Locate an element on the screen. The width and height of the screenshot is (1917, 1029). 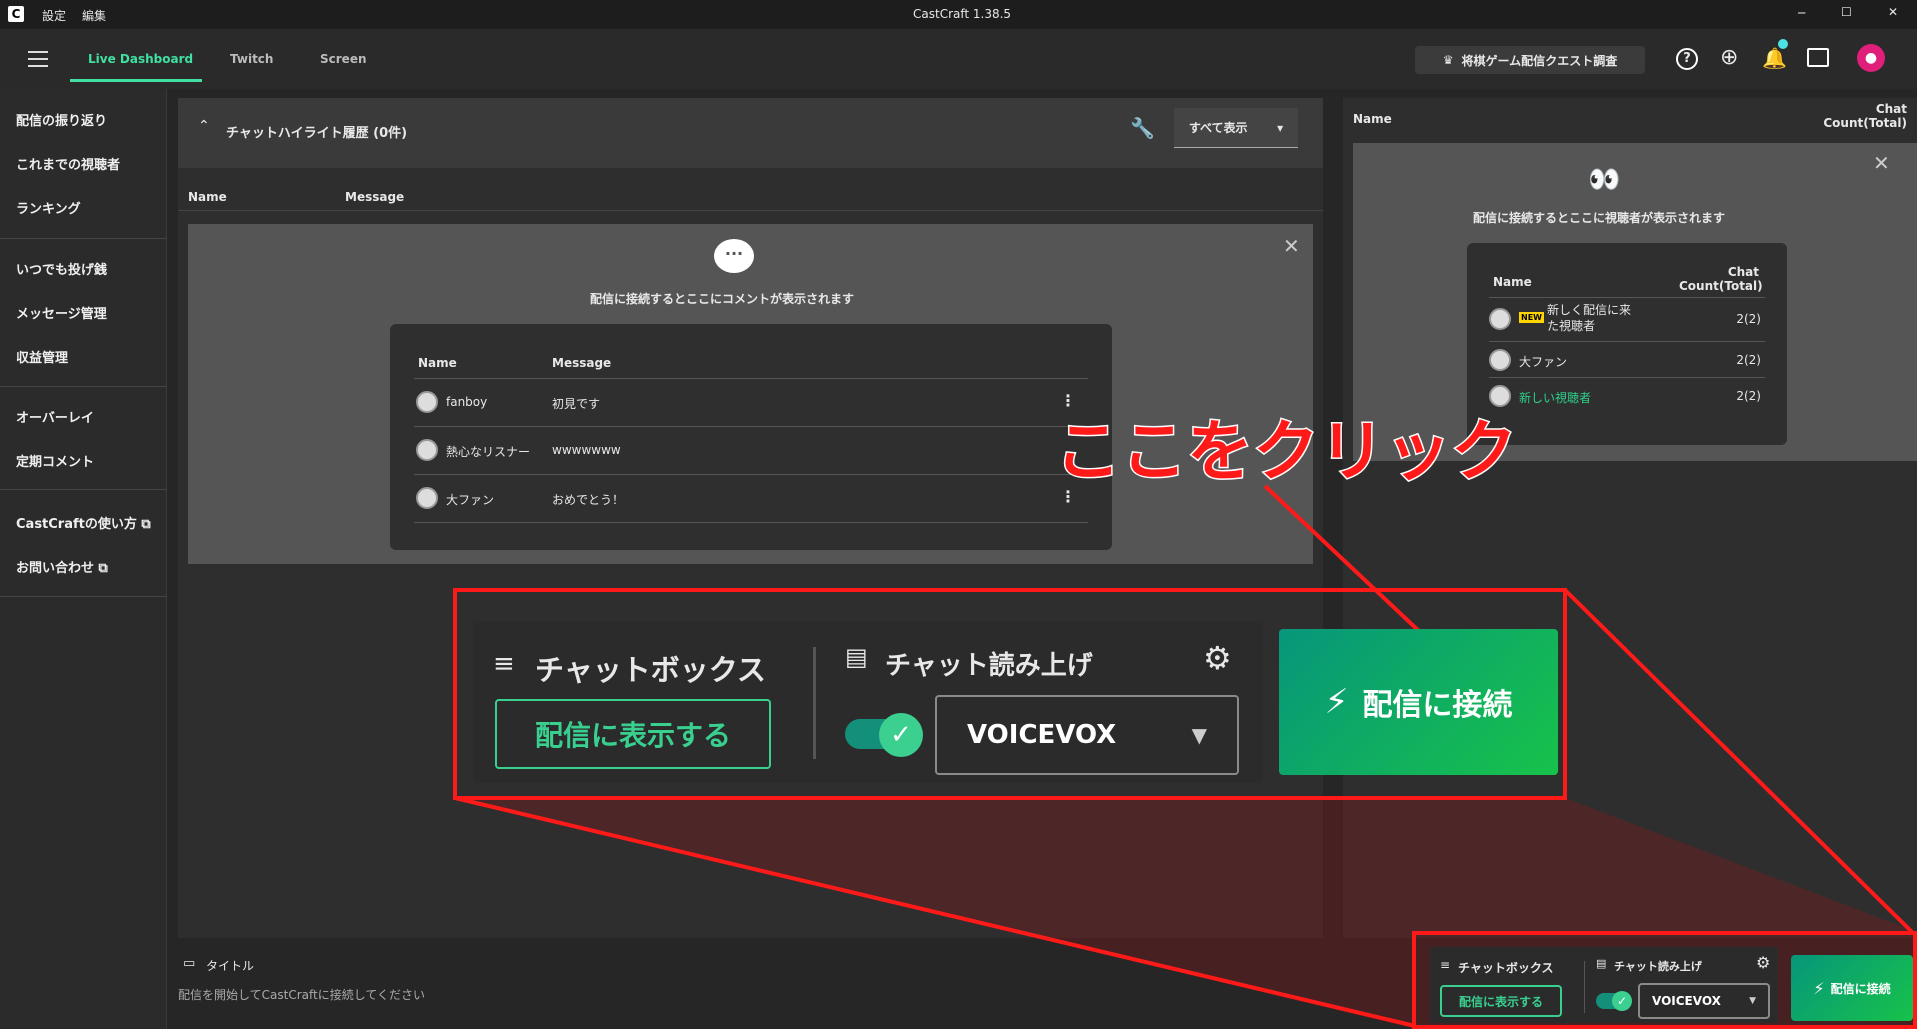
footer-title-label: タイトル is located at coordinates (230, 966).